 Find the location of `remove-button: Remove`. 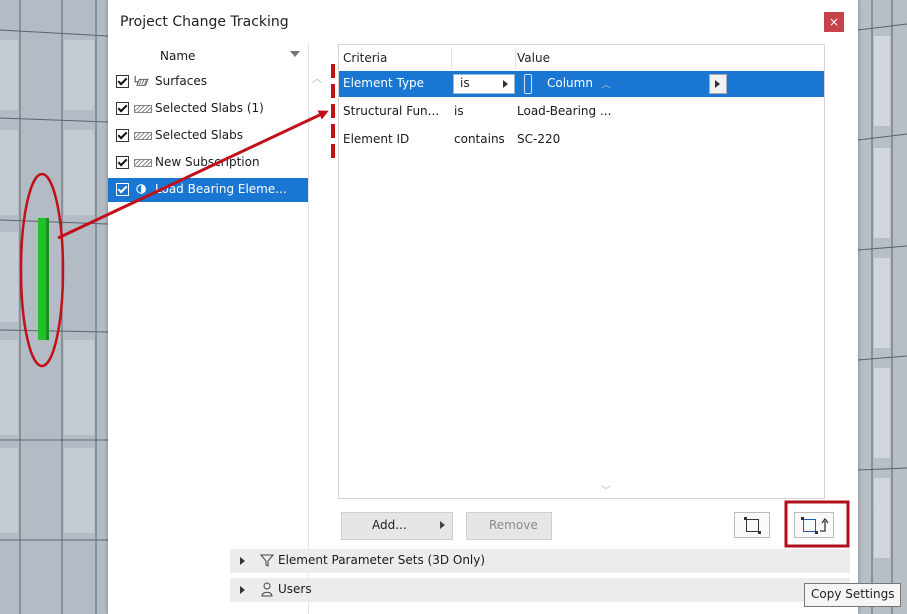

remove-button: Remove is located at coordinates (509, 526).